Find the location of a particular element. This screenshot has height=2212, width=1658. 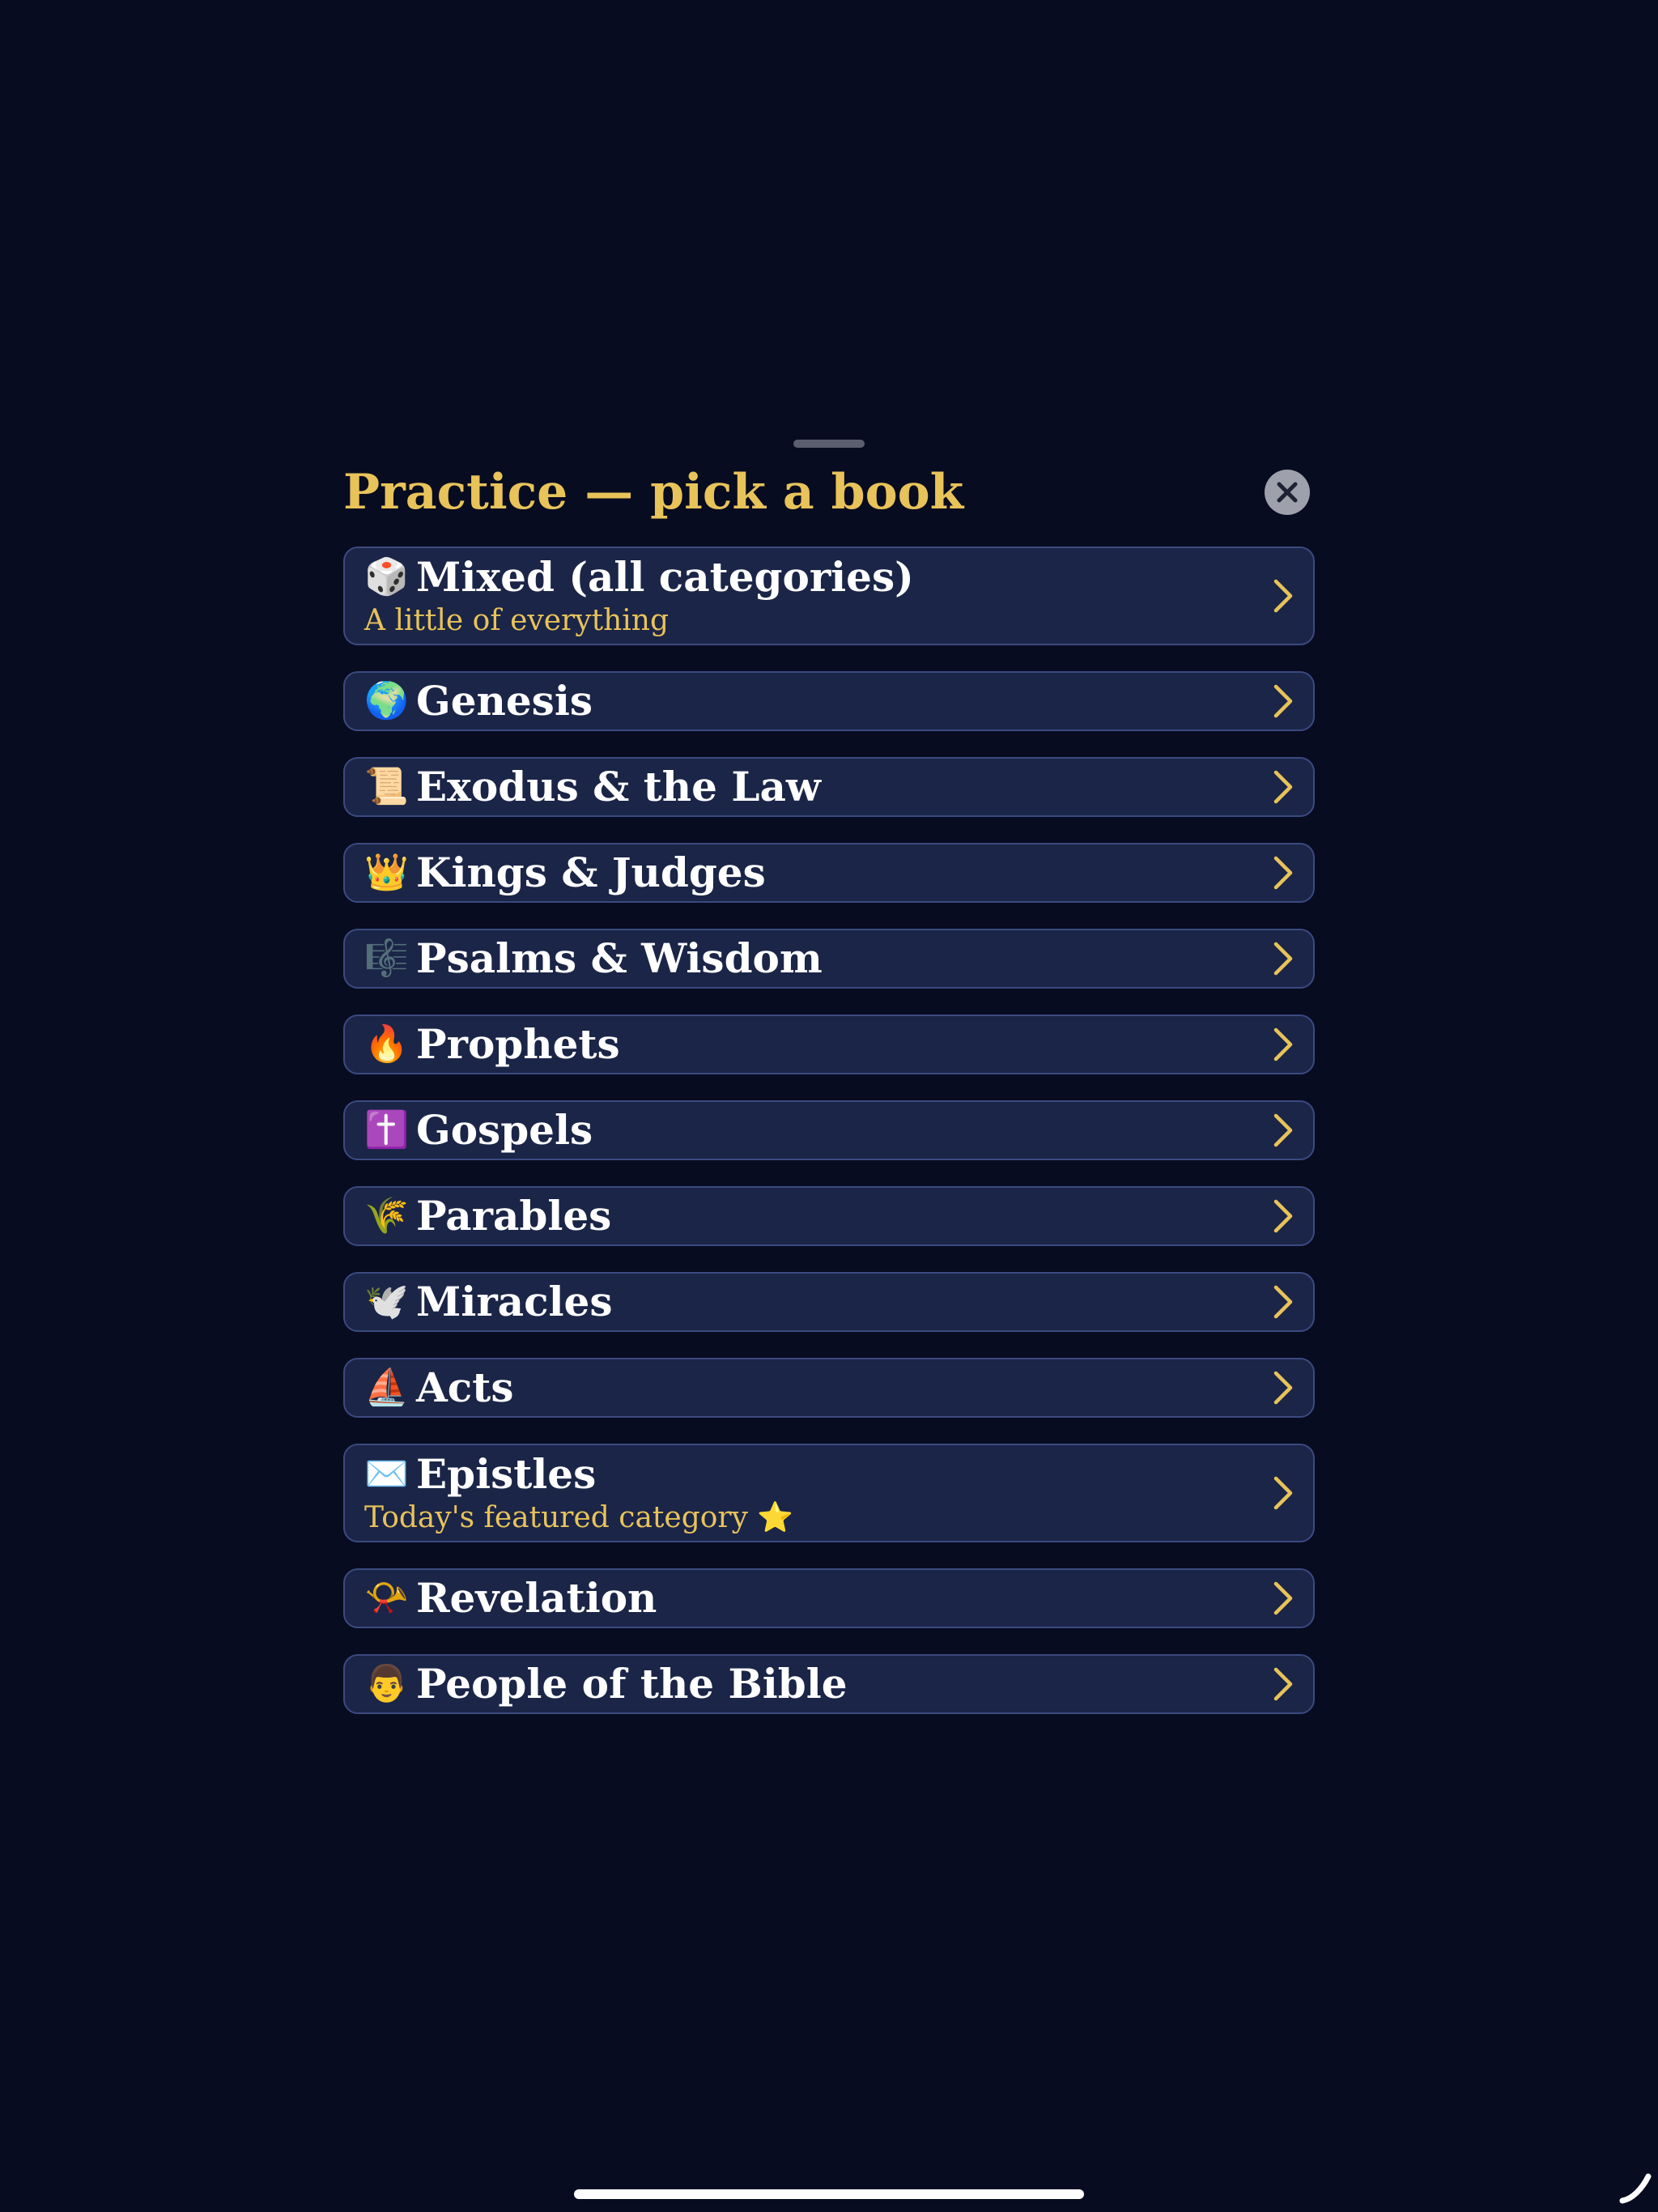

book-label: Psalms & Wisdom is located at coordinates (619, 958).